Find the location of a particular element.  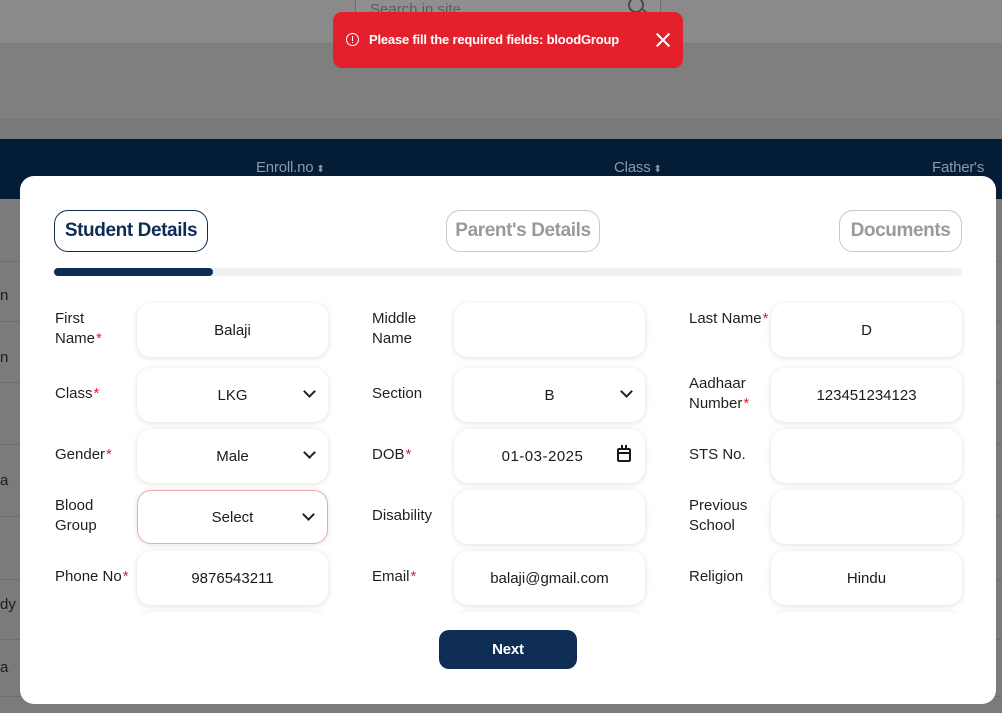

section-select-value: B is located at coordinates (549, 395).